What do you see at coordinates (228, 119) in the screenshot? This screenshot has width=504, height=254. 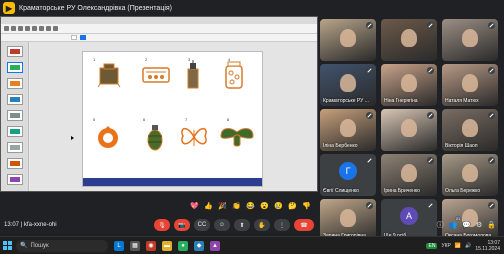 I see `item-number: 8` at bounding box center [228, 119].